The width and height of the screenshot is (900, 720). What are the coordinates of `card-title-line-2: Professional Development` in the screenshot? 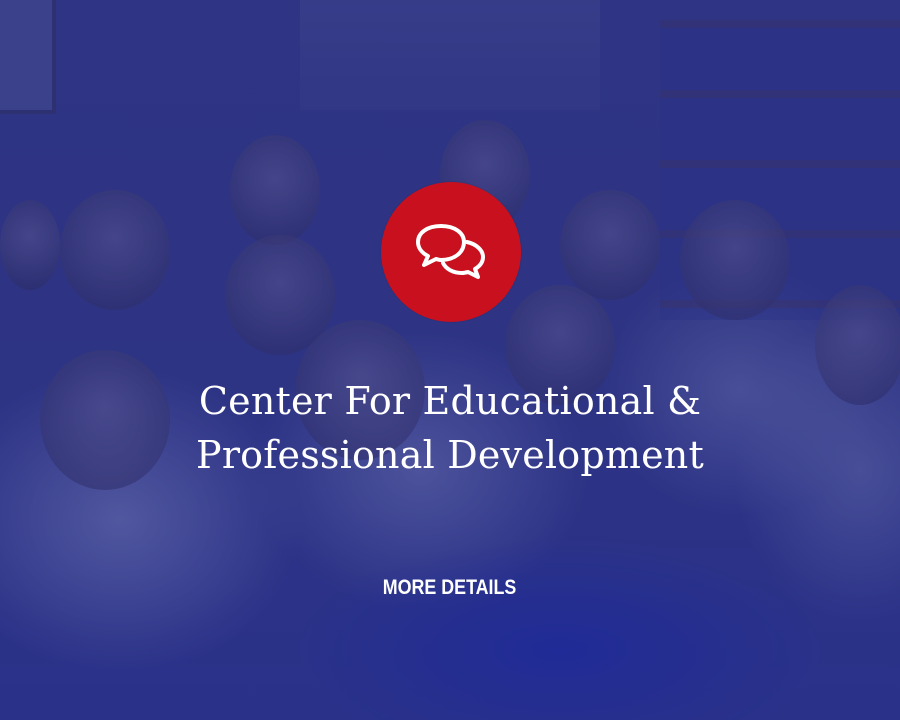 It's located at (450, 455).